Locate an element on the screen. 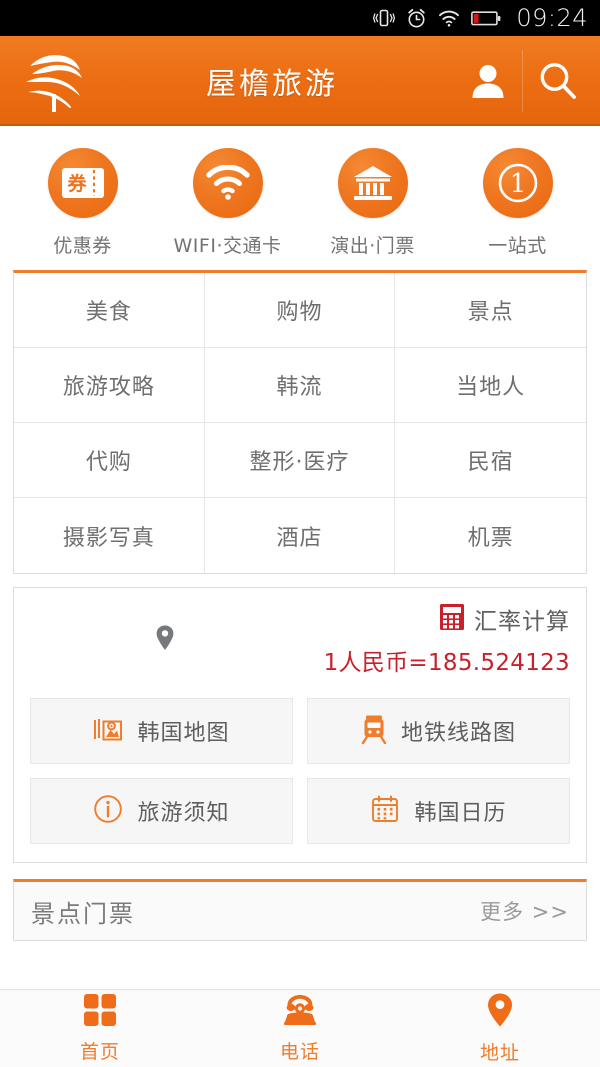 Image resolution: width=600 pixels, height=1067 pixels. exchange-rate-value: 1人民币=185.524123 is located at coordinates (446, 663).